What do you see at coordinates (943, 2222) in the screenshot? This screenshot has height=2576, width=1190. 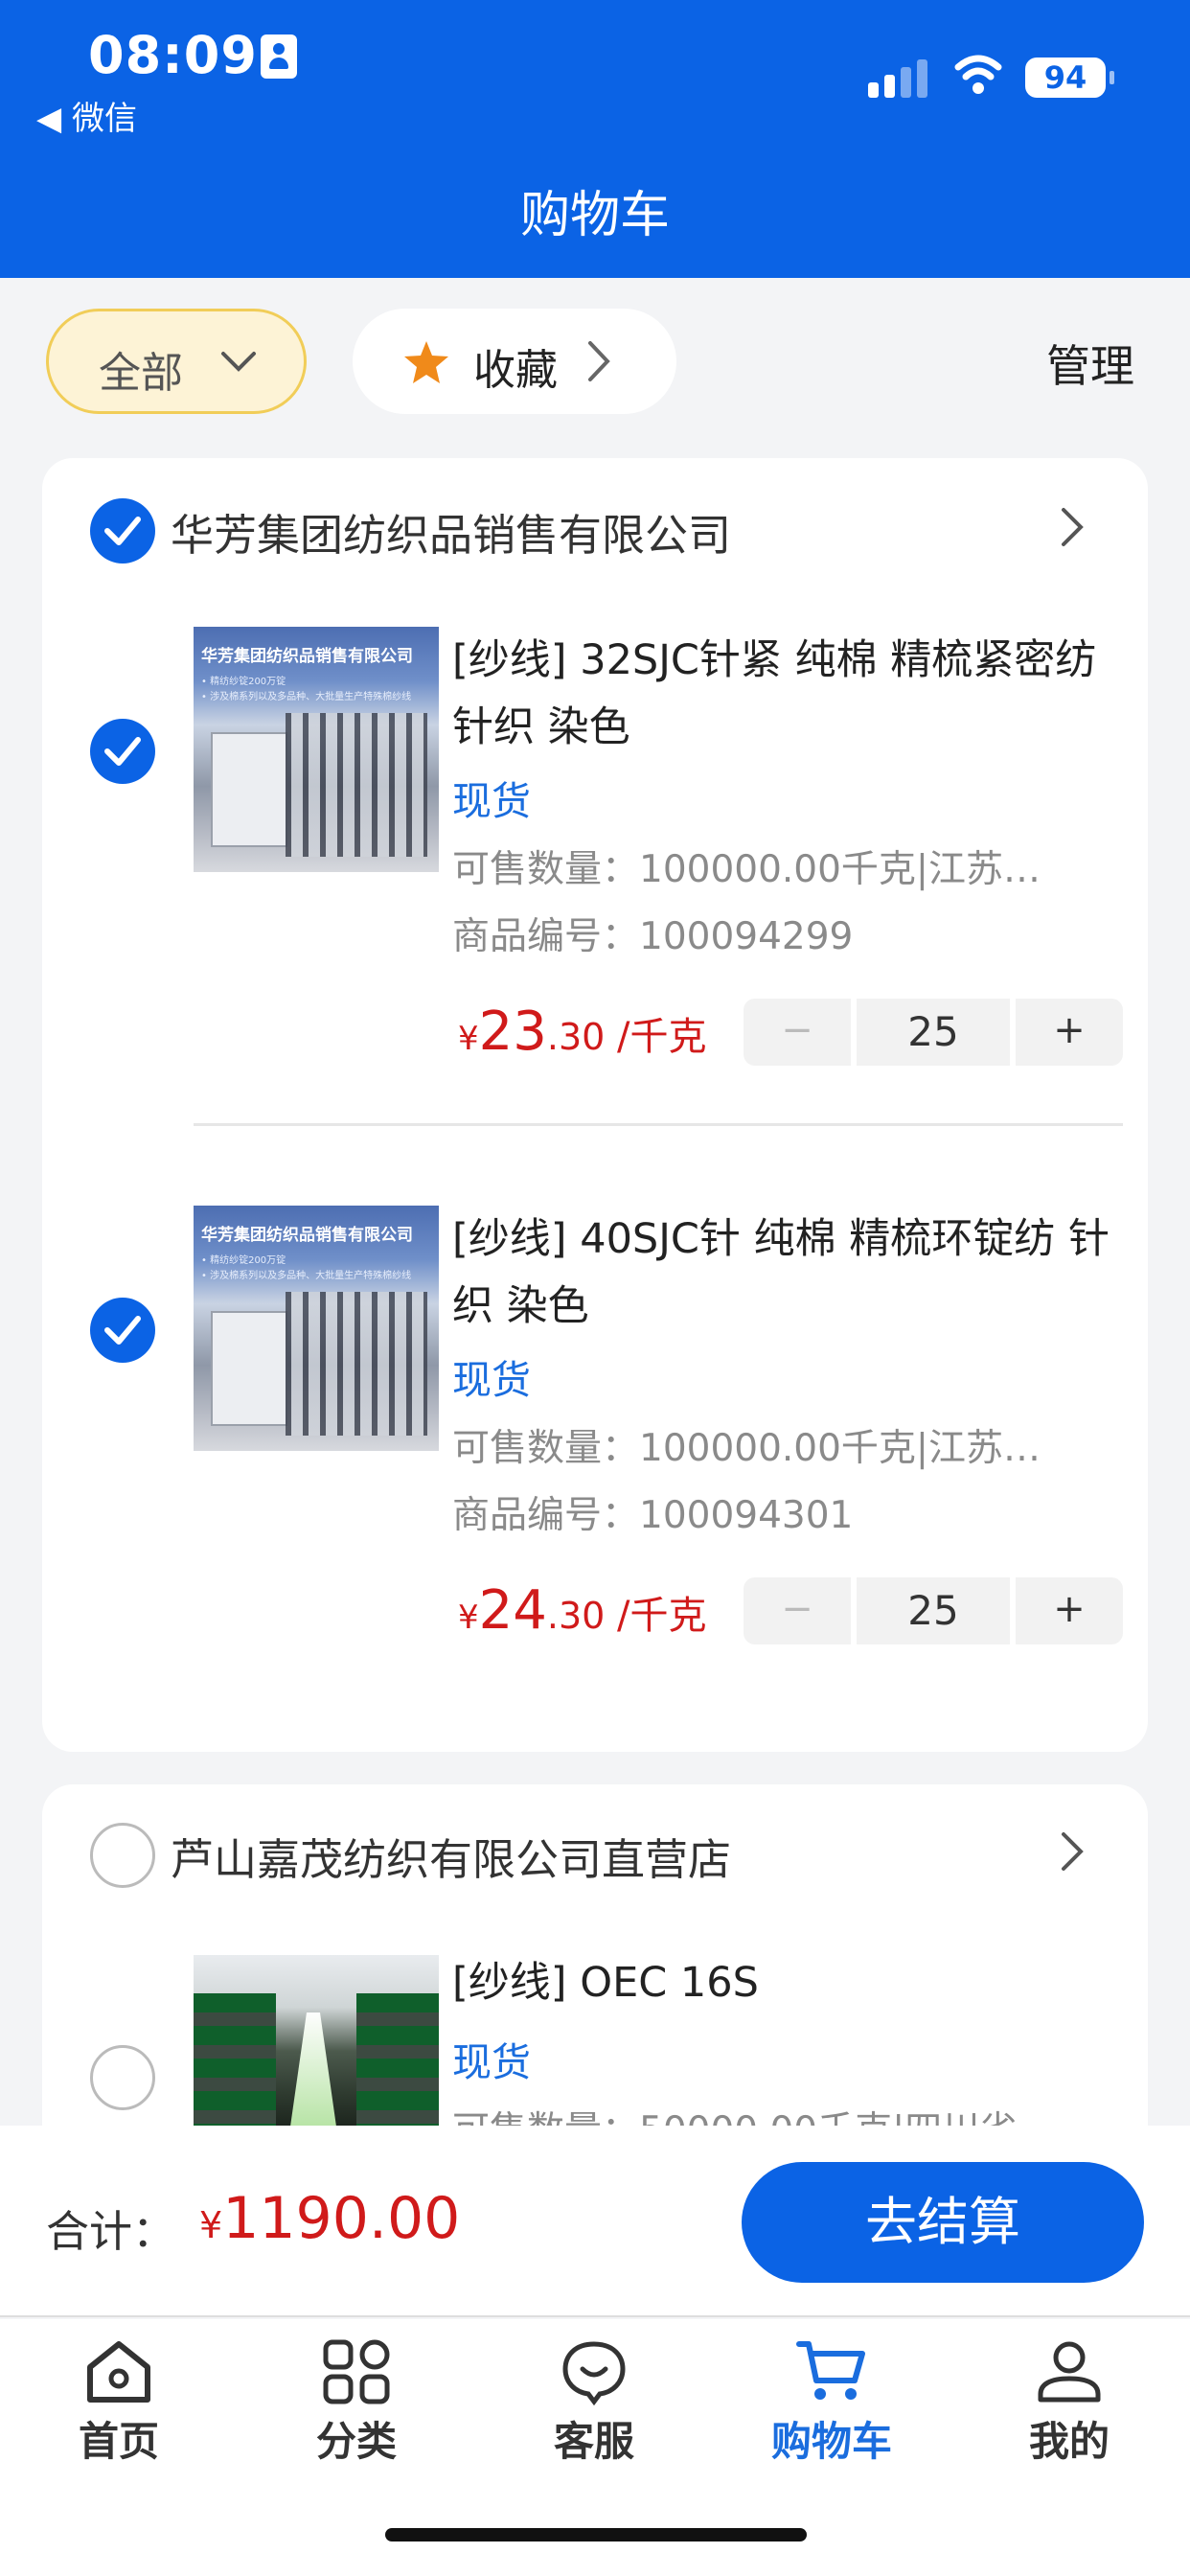 I see `checkout-button: 去结算` at bounding box center [943, 2222].